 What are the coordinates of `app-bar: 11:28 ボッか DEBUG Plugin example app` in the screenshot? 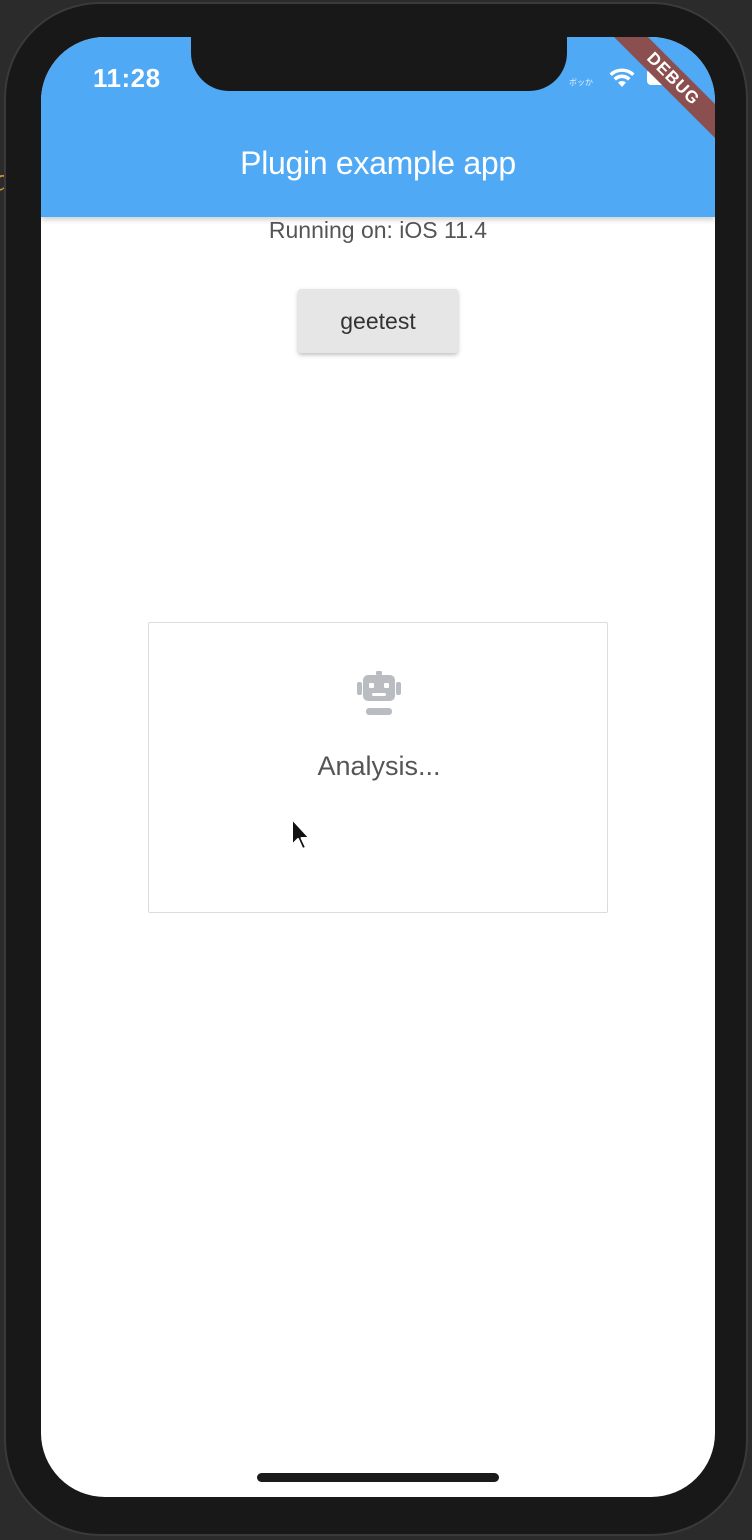 It's located at (378, 127).